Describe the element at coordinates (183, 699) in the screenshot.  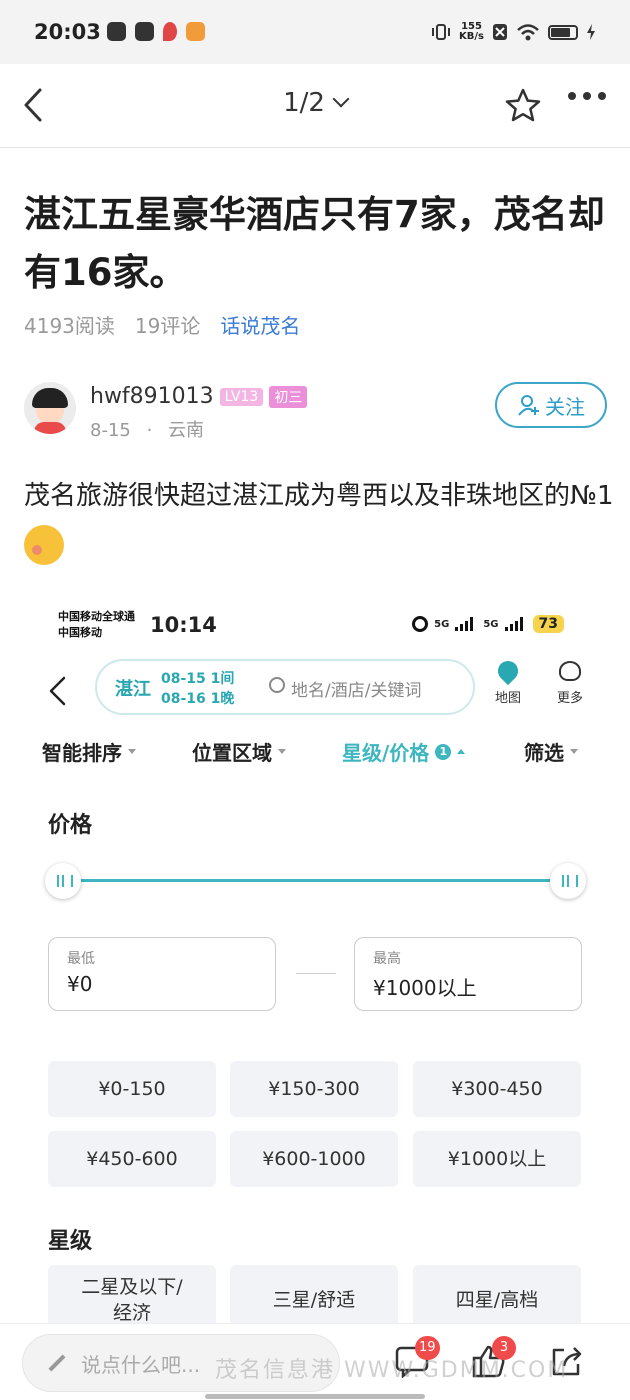
I see `checkout-date: 08-16` at that location.